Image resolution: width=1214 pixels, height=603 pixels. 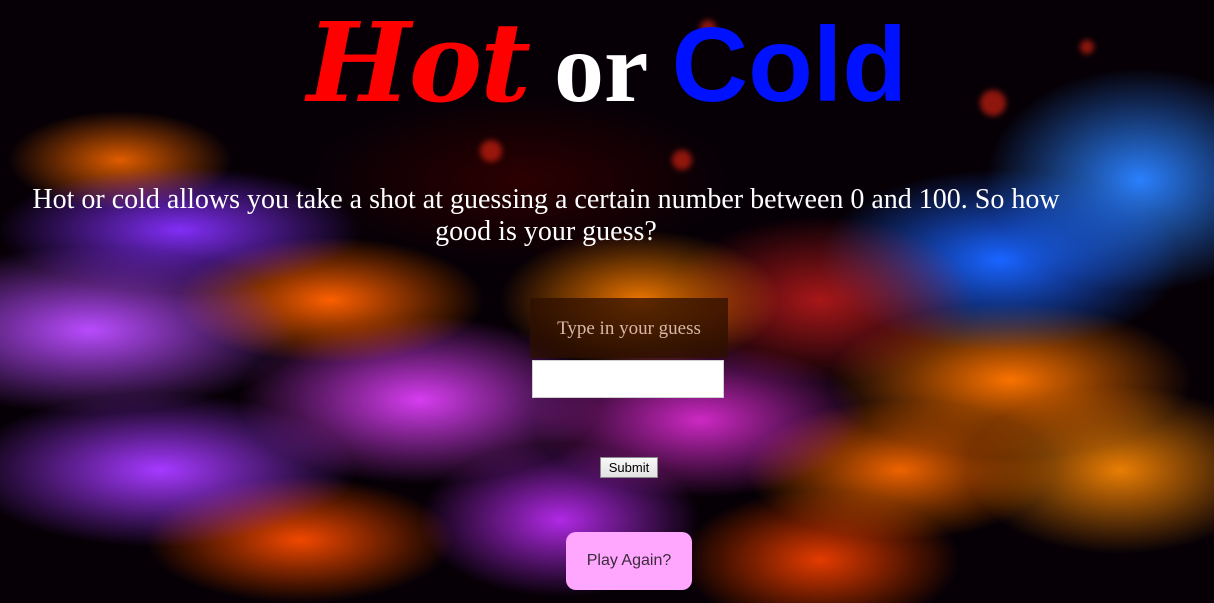 What do you see at coordinates (629, 328) in the screenshot?
I see `guess-label: Type in your guess` at bounding box center [629, 328].